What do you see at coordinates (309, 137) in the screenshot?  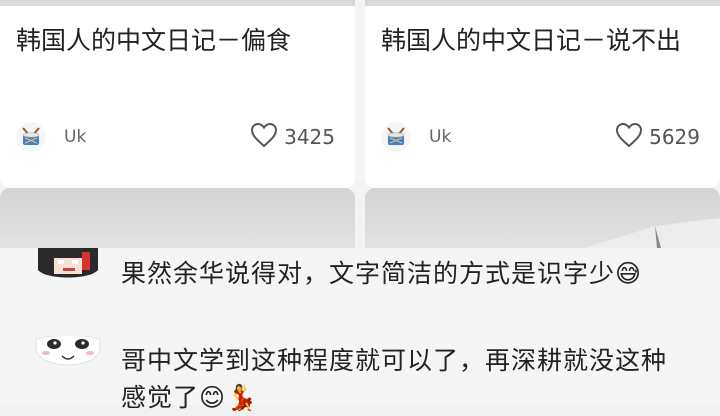 I see `like-count: 3425` at bounding box center [309, 137].